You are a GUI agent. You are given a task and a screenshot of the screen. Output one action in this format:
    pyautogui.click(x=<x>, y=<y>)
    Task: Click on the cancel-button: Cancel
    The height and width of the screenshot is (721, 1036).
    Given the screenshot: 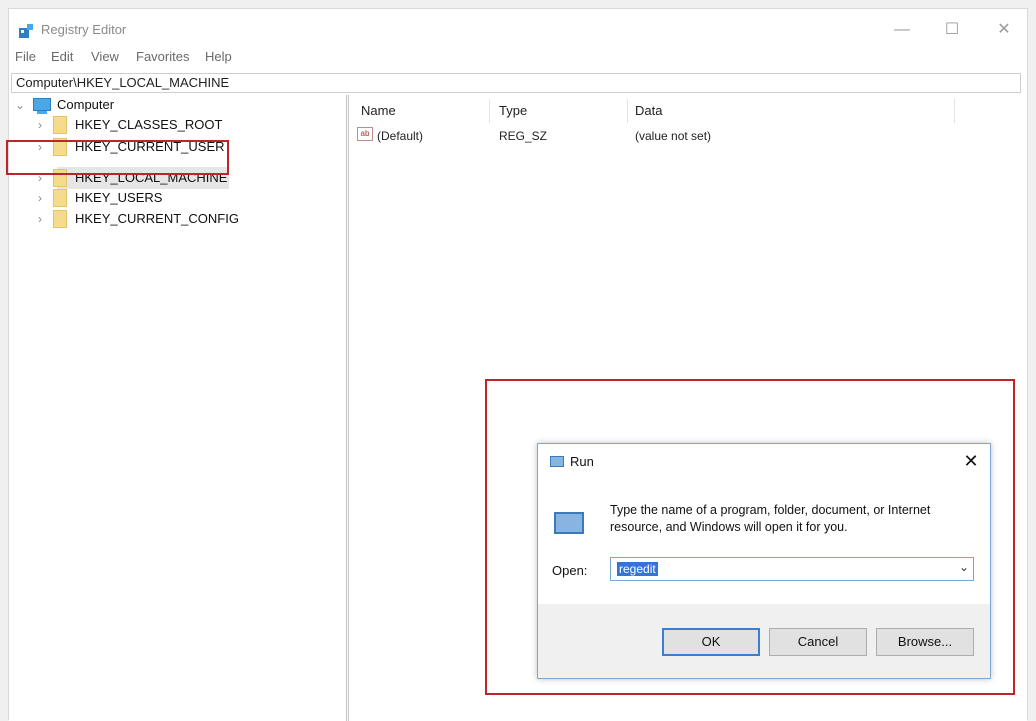 What is the action you would take?
    pyautogui.click(x=818, y=642)
    